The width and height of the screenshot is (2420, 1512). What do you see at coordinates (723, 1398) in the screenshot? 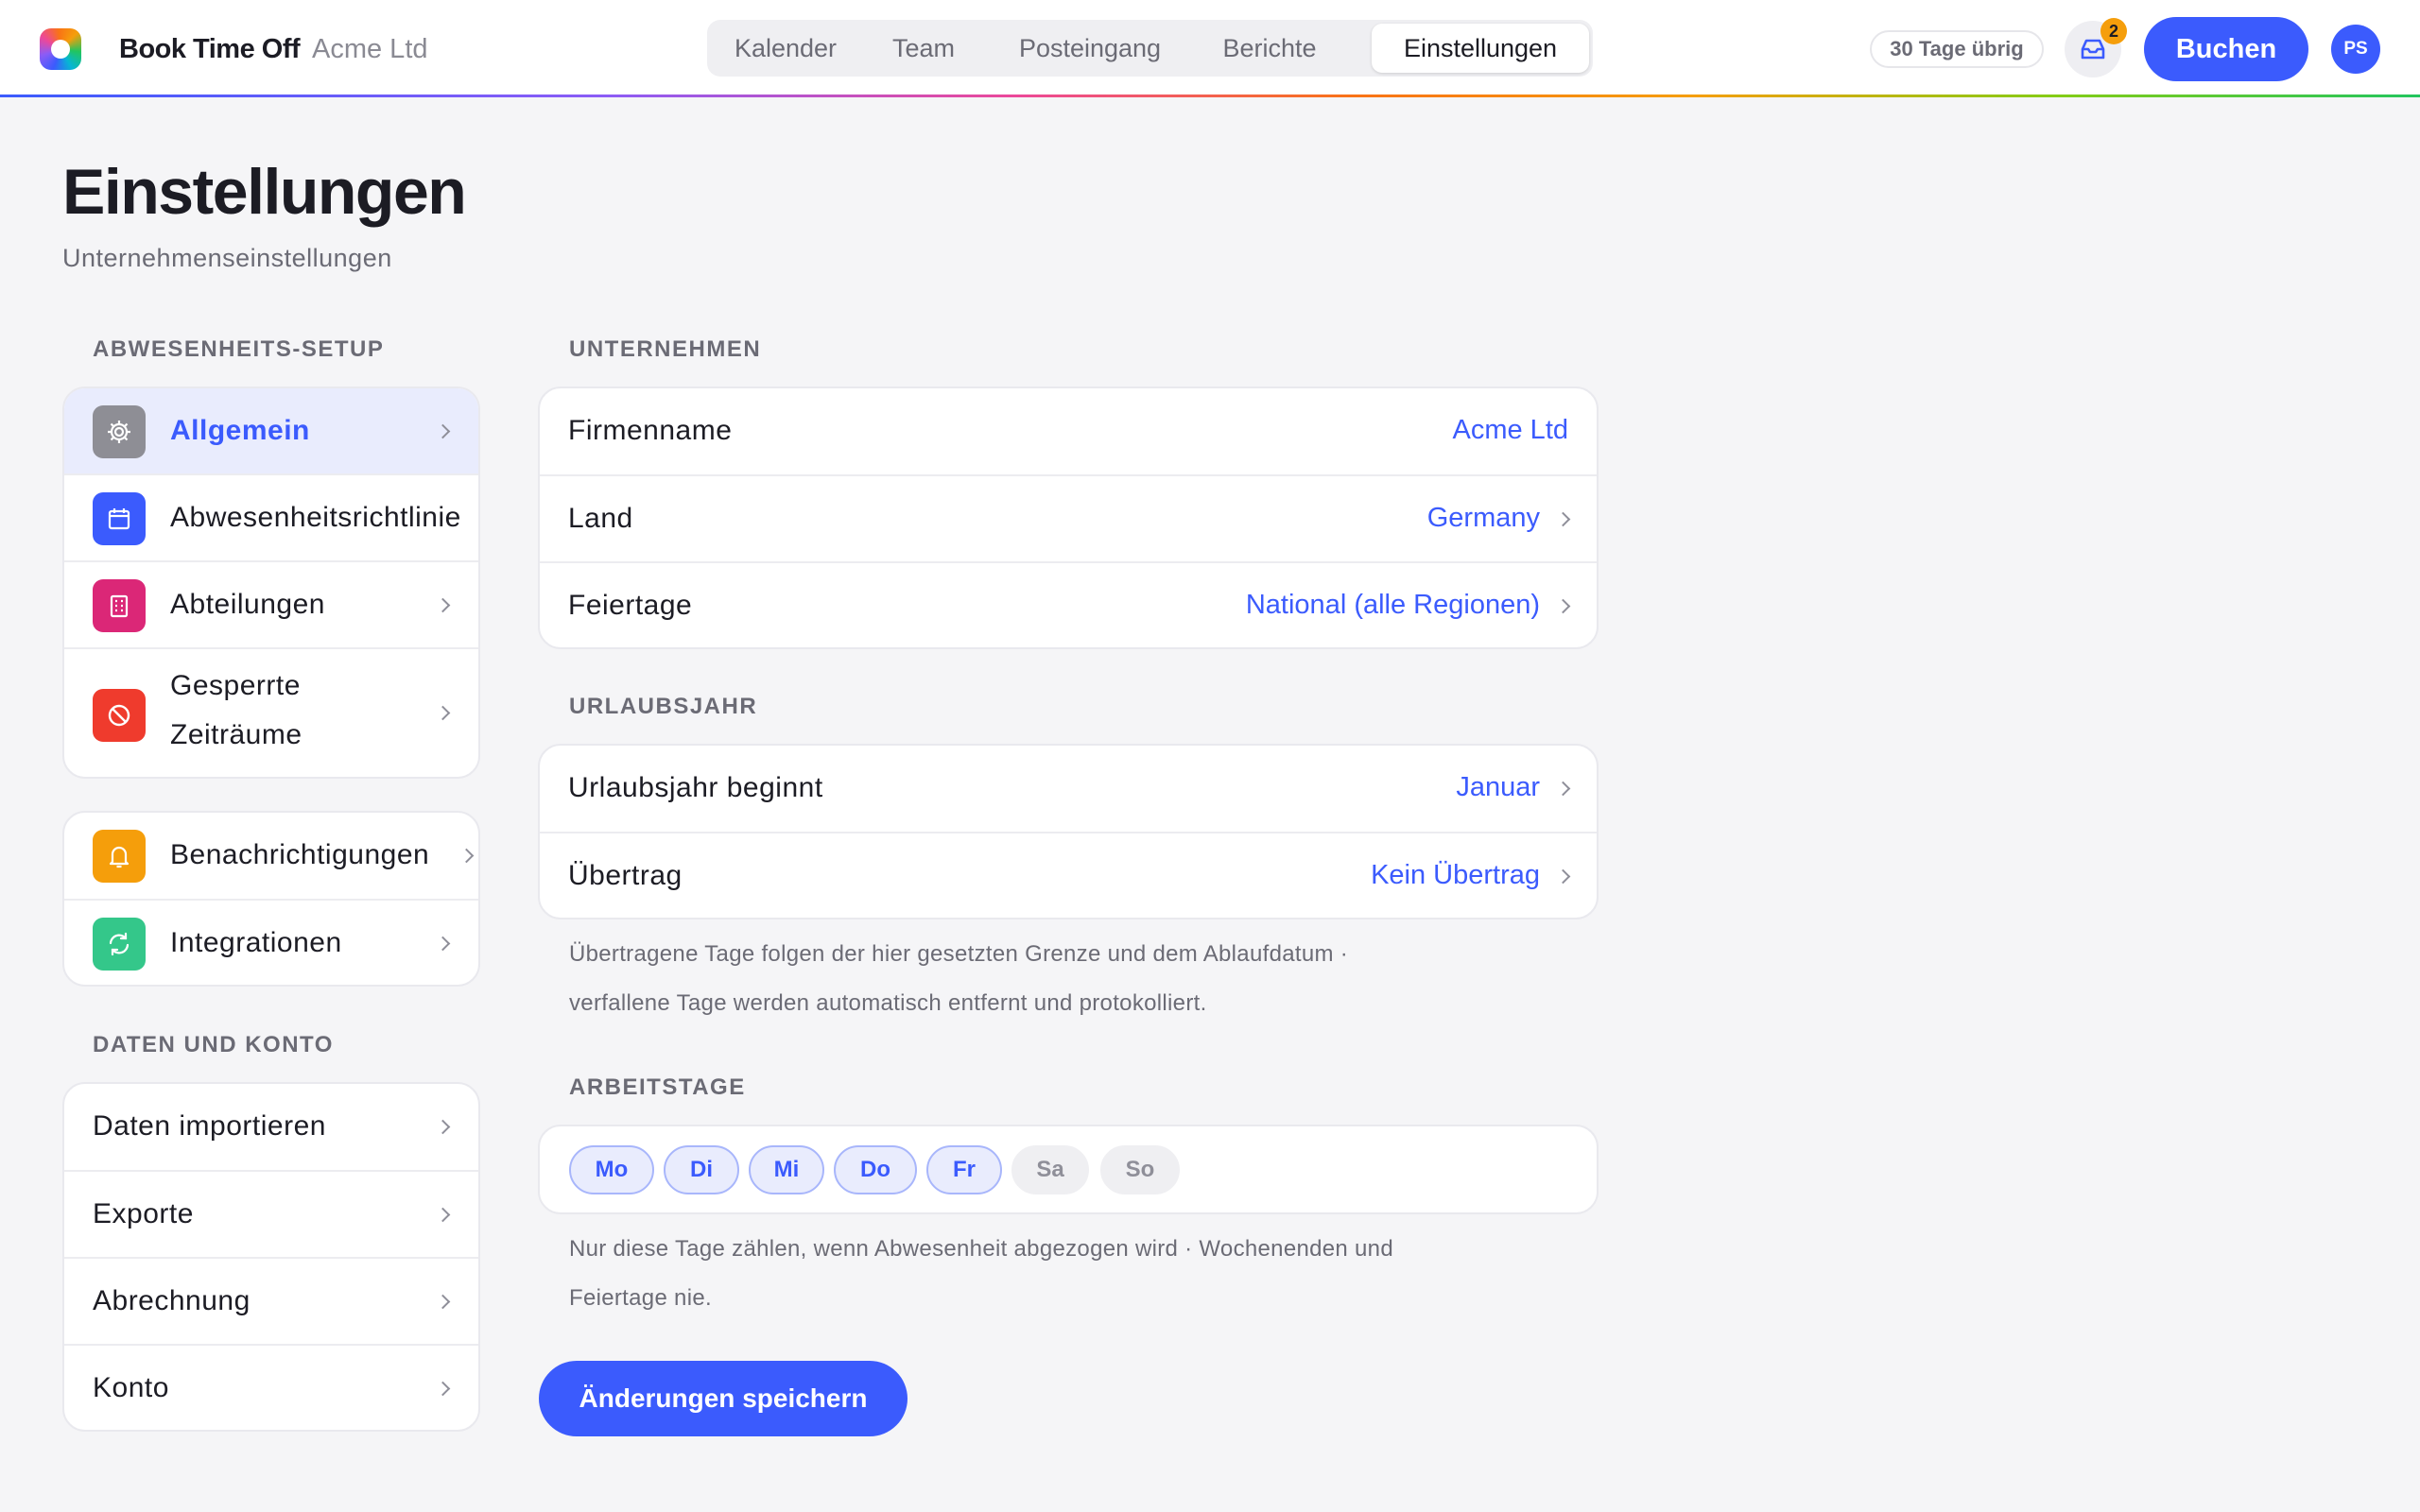
I see `save-changes-button: Änderungen speichern` at bounding box center [723, 1398].